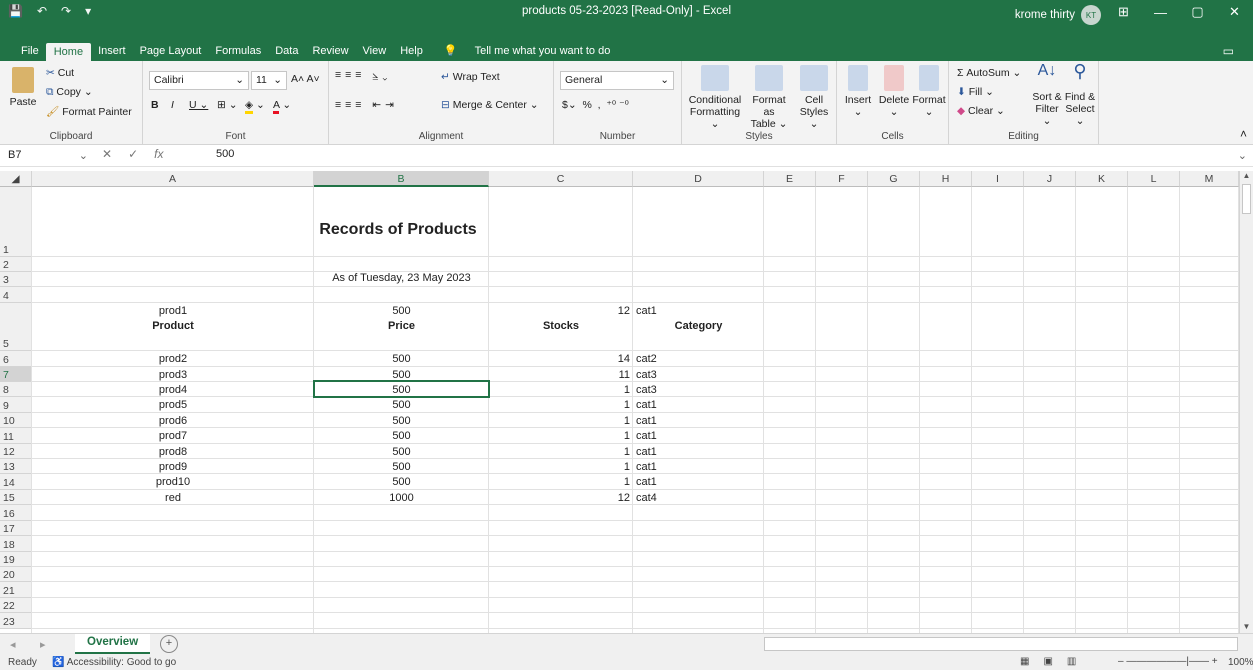 This screenshot has width=1253, height=670. I want to click on tab-view: View, so click(375, 53).